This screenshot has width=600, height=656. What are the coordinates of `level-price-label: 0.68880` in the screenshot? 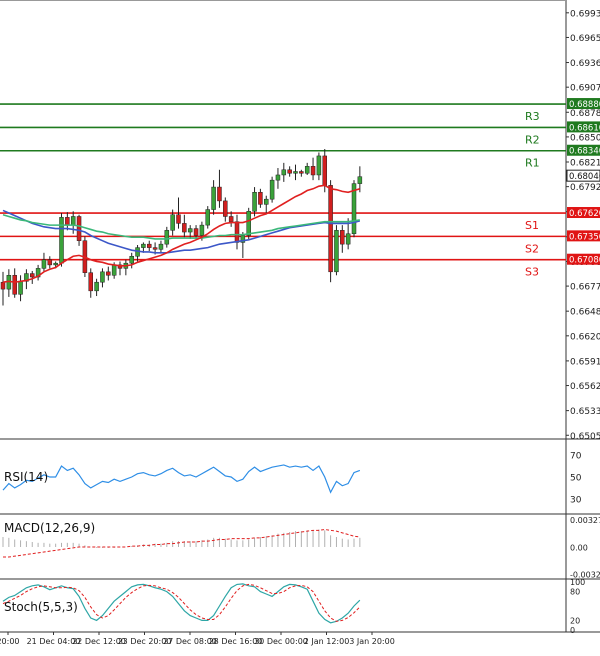 It's located at (584, 105).